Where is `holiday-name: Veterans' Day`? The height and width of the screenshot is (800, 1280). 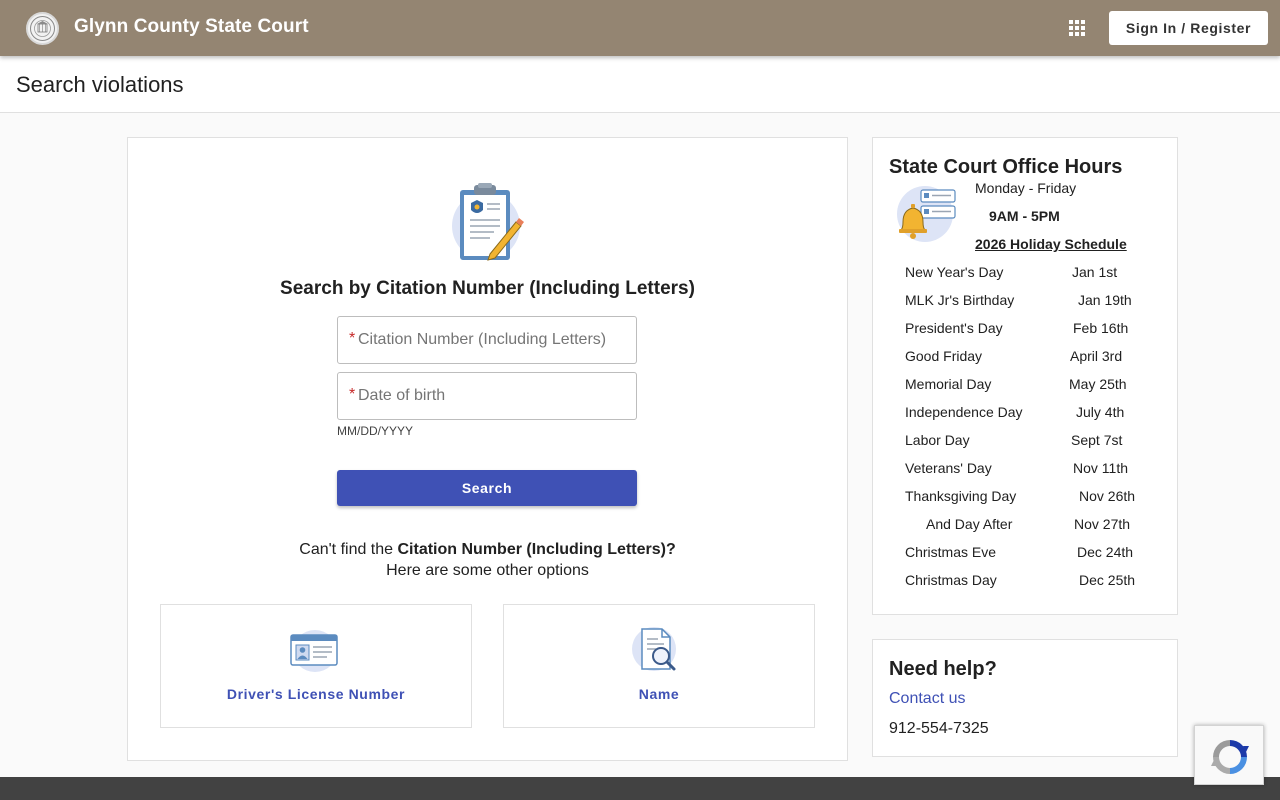 holiday-name: Veterans' Day is located at coordinates (948, 468).